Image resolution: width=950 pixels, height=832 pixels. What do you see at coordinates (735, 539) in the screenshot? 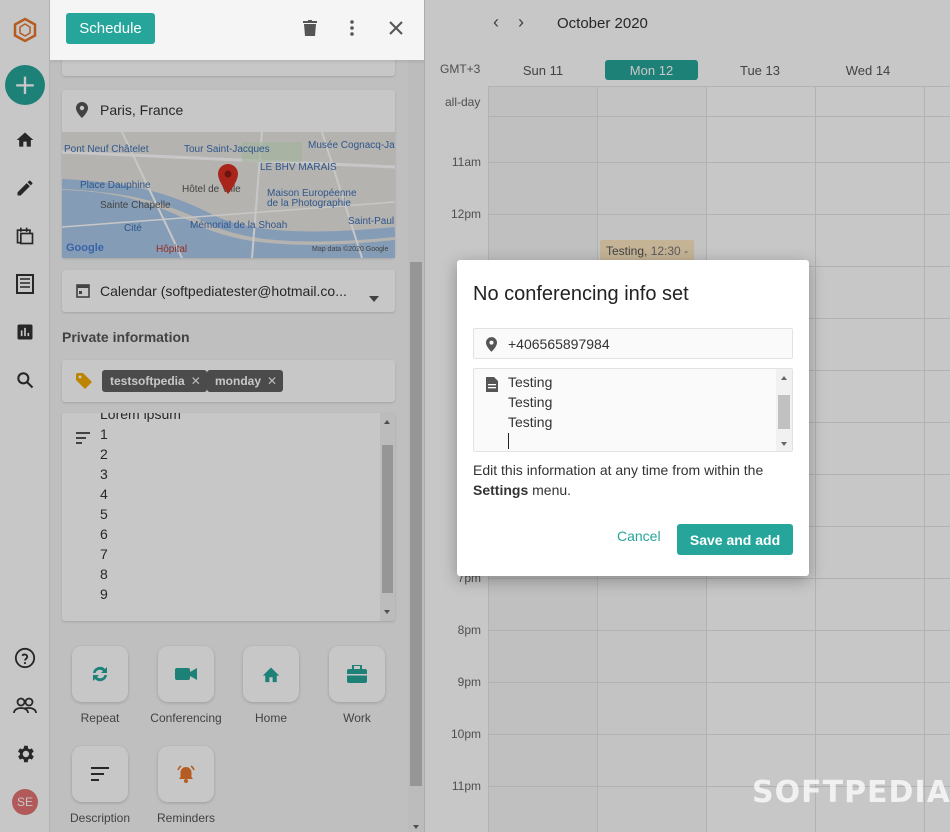
I see `save-and-add-button: Save and add` at bounding box center [735, 539].